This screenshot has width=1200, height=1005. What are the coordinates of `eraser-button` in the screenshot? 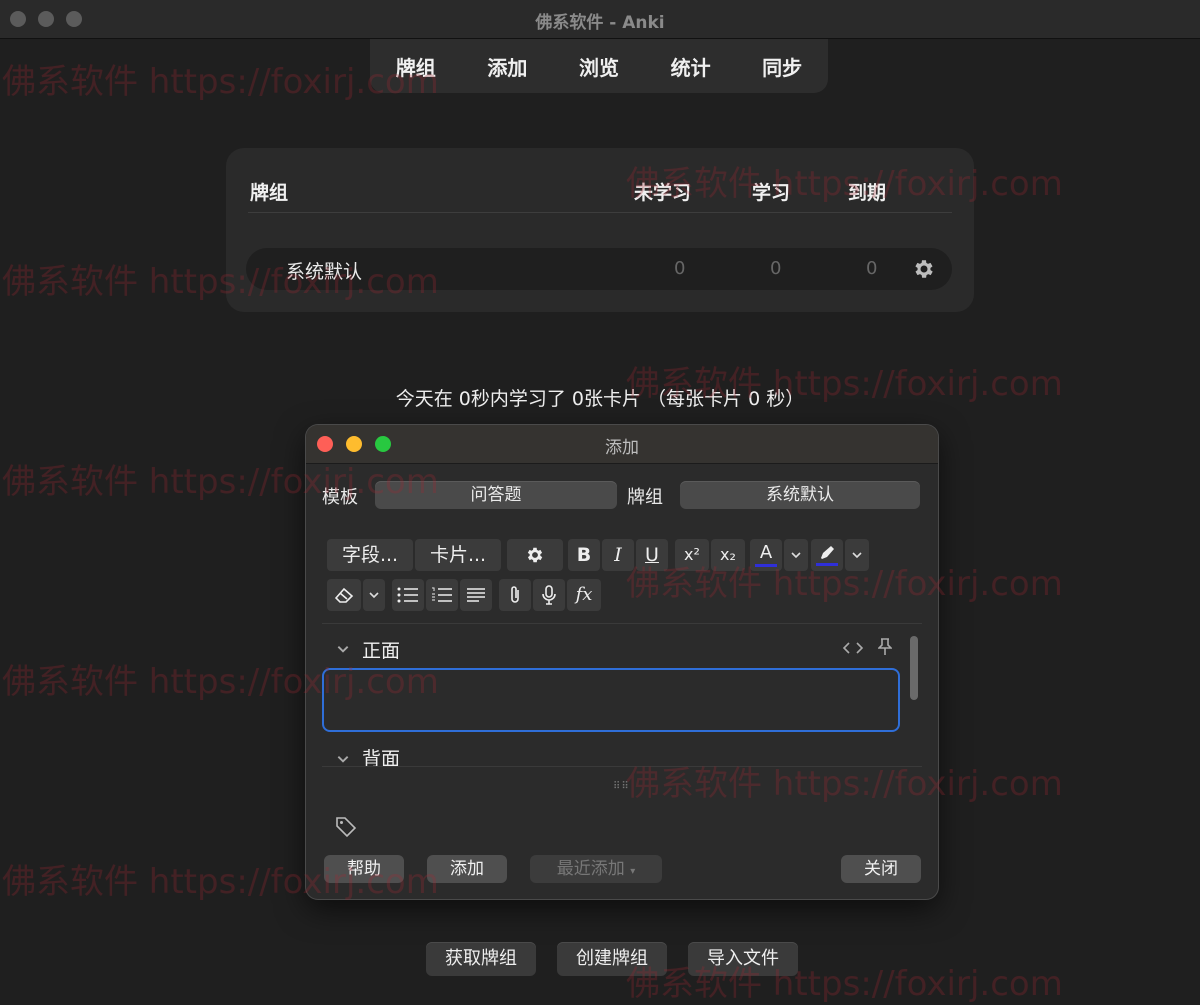 It's located at (344, 595).